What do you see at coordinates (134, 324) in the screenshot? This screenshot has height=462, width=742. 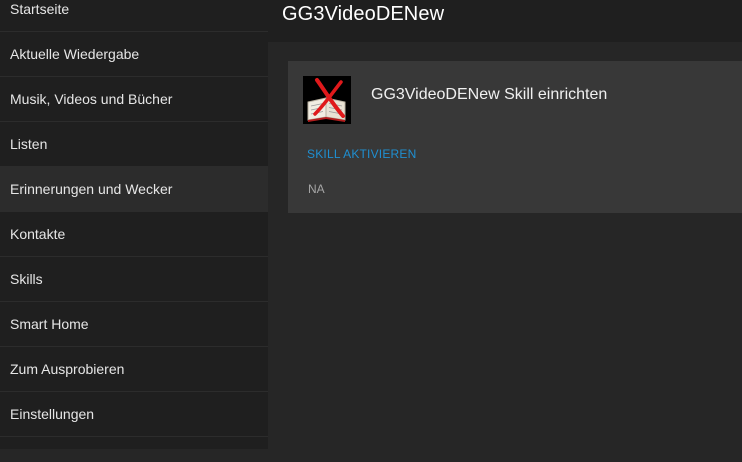 I see `sidebar-item-smart-home: Smart Home` at bounding box center [134, 324].